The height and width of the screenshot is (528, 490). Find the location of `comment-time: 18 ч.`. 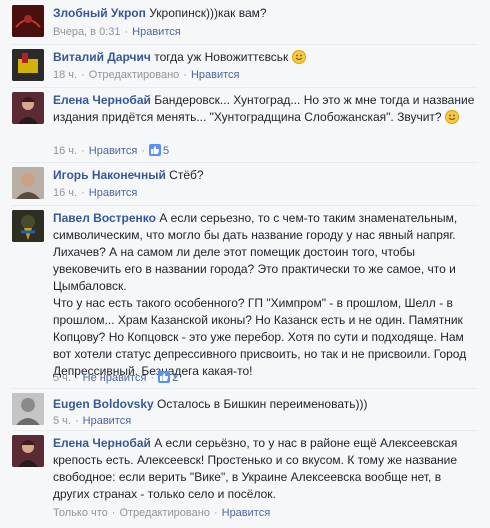

comment-time: 18 ч. is located at coordinates (65, 75).